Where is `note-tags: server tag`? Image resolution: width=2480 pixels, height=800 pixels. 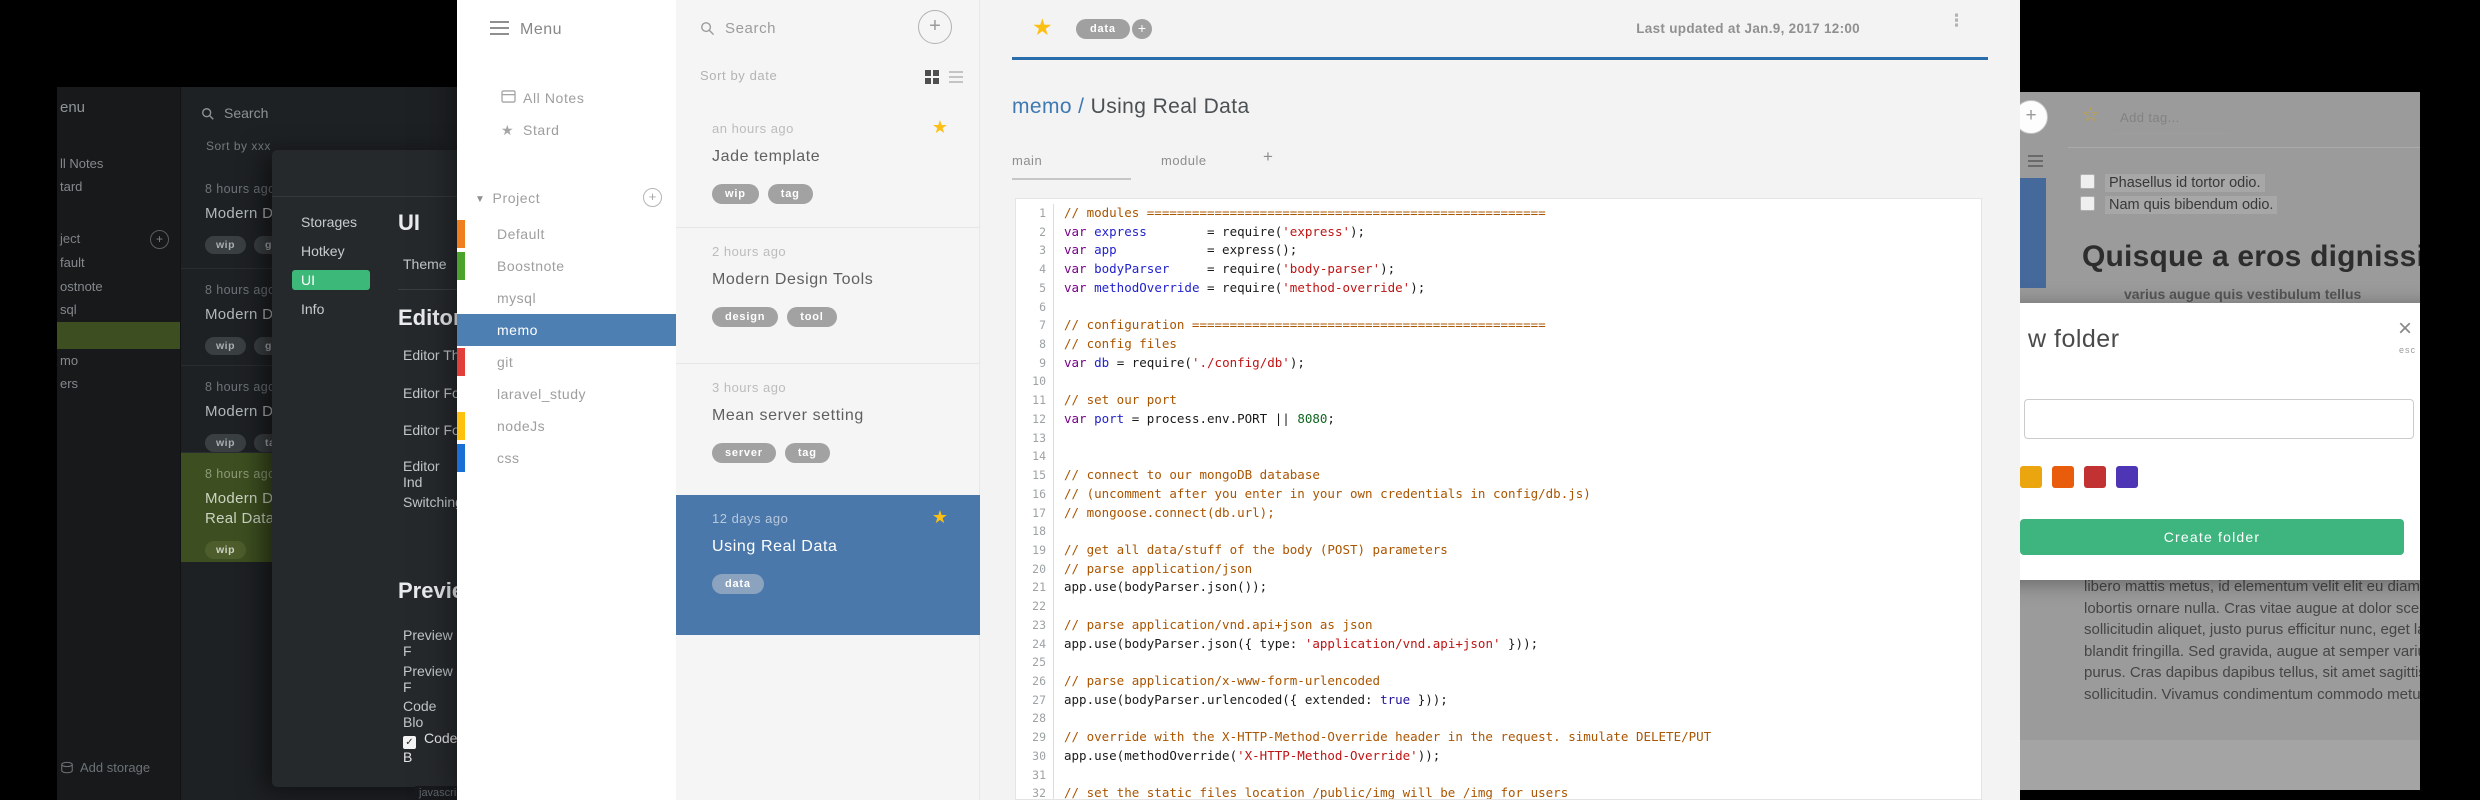
note-tags: server tag is located at coordinates (846, 453).